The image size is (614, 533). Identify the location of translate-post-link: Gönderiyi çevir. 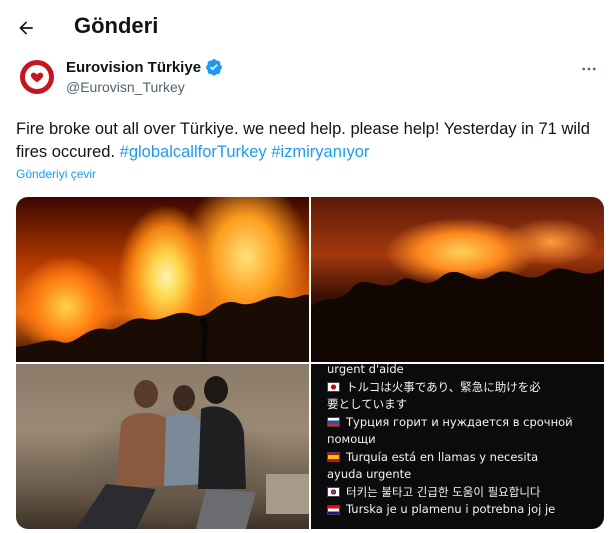
(56, 174).